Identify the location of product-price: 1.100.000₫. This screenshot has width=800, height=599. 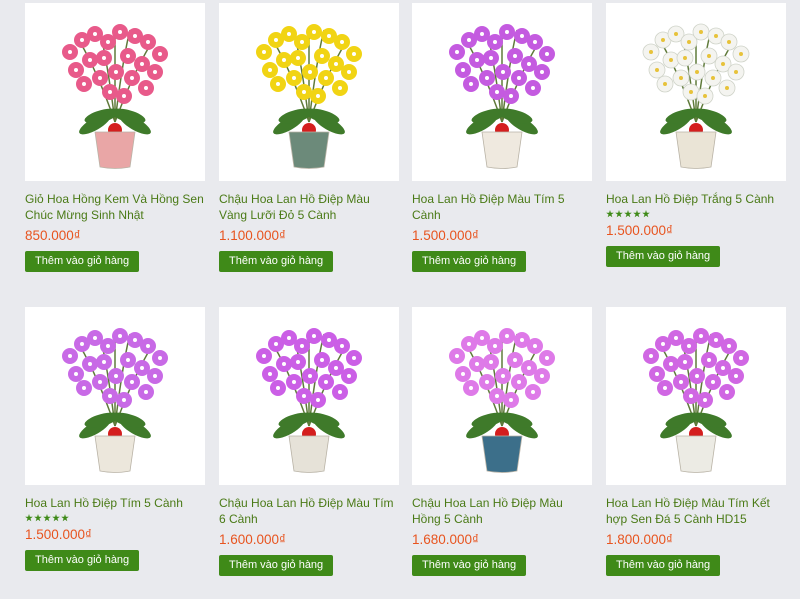
(252, 235).